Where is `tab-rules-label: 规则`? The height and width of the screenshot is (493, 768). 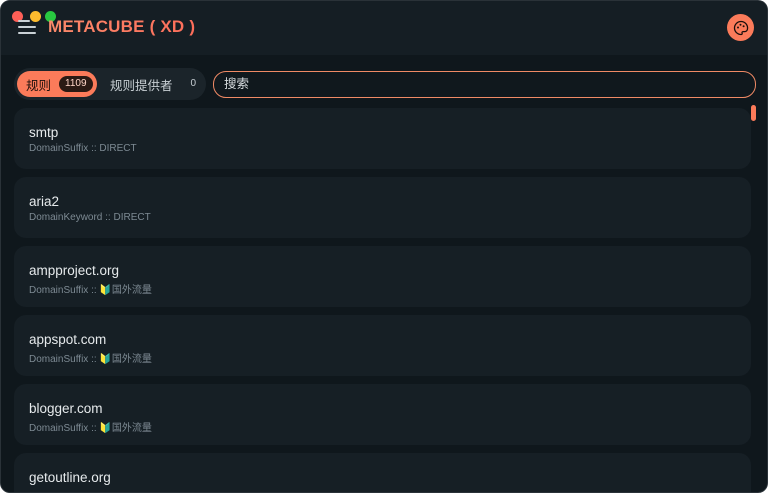
tab-rules-label: 规则 is located at coordinates (39, 85).